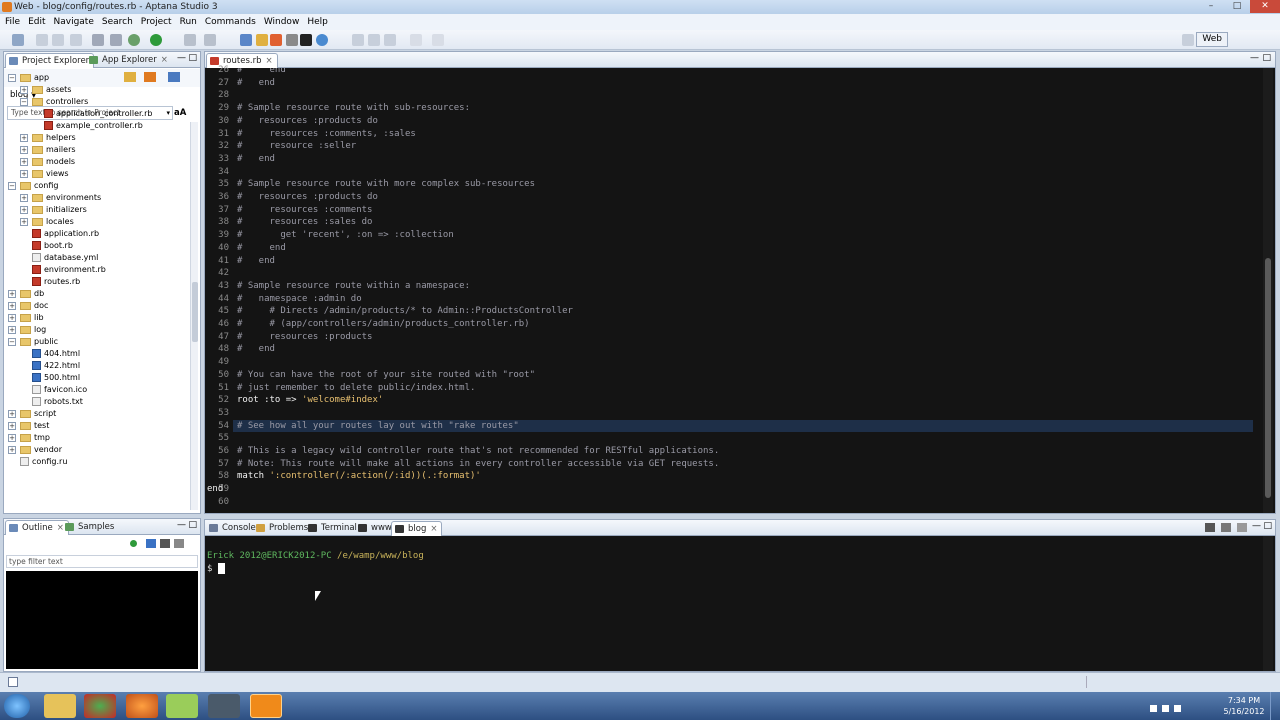 Image resolution: width=1280 pixels, height=720 pixels. I want to click on close-button: ✕, so click(1265, 6).